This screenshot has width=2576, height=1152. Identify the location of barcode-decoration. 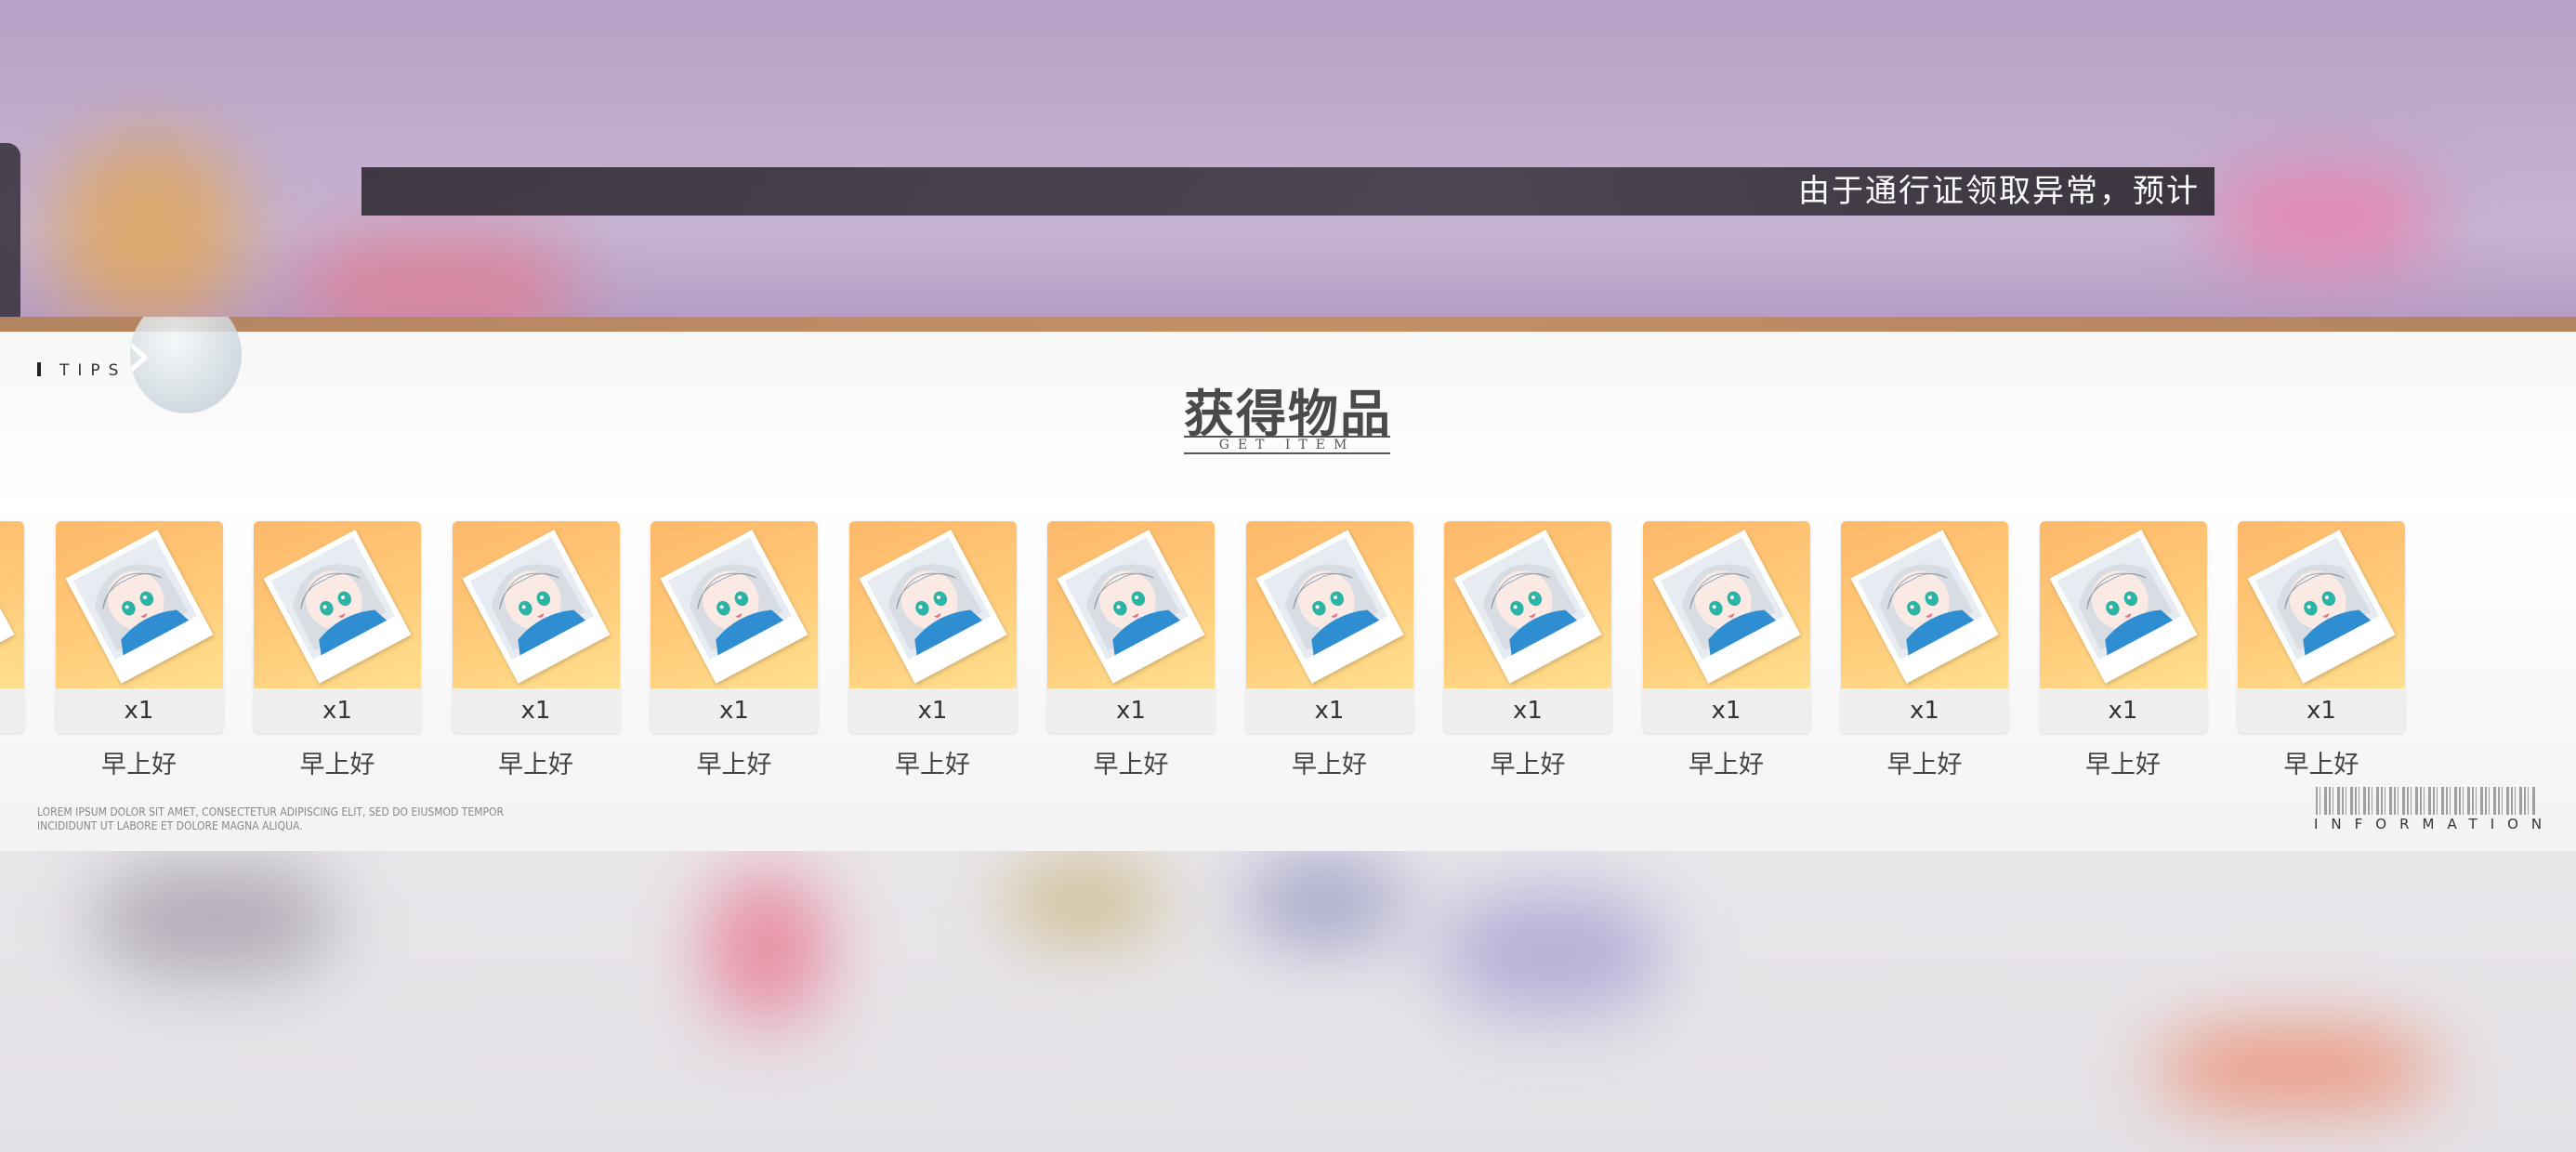
(2425, 801).